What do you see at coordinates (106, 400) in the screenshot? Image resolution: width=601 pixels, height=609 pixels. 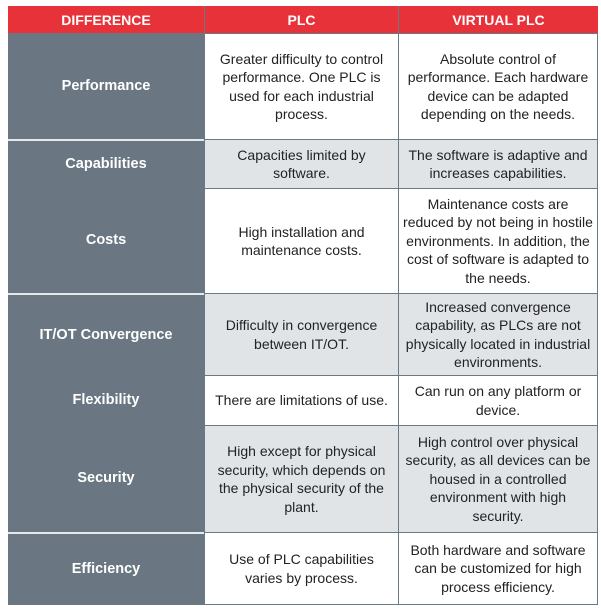 I see `row-label-flexibility: Flexibility` at bounding box center [106, 400].